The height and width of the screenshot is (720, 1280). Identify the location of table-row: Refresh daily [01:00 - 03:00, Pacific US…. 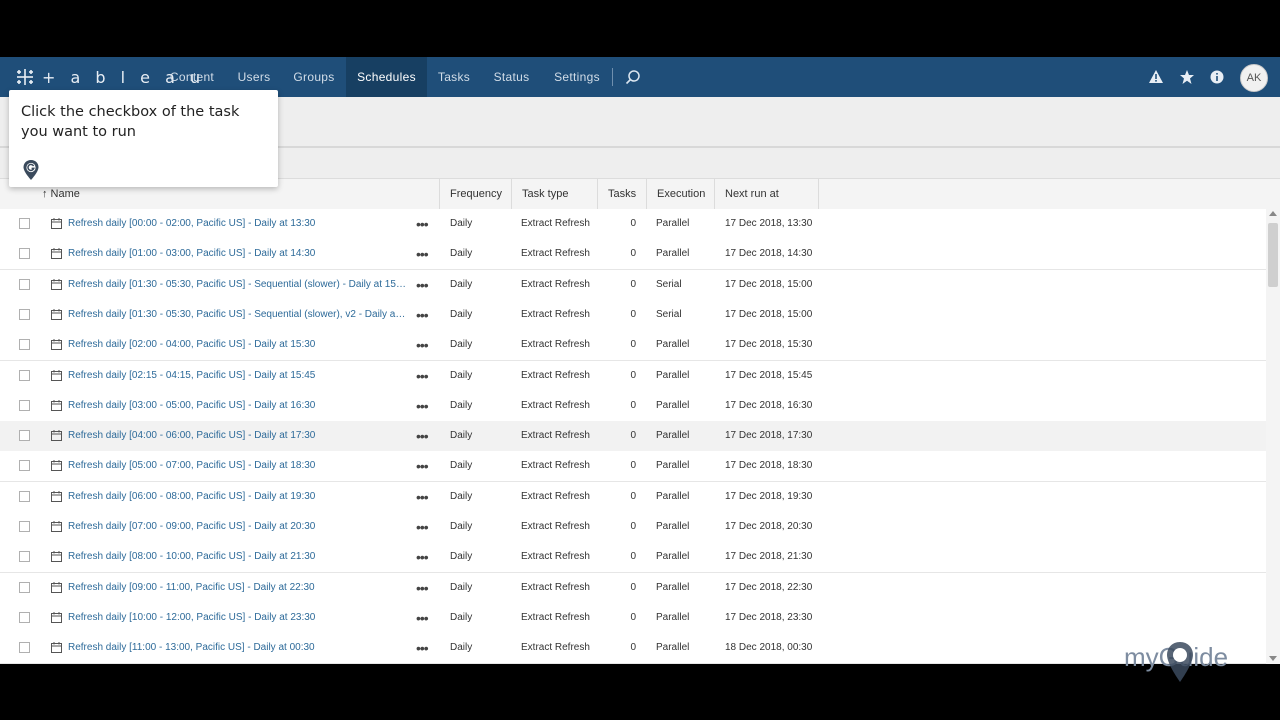
(633, 255).